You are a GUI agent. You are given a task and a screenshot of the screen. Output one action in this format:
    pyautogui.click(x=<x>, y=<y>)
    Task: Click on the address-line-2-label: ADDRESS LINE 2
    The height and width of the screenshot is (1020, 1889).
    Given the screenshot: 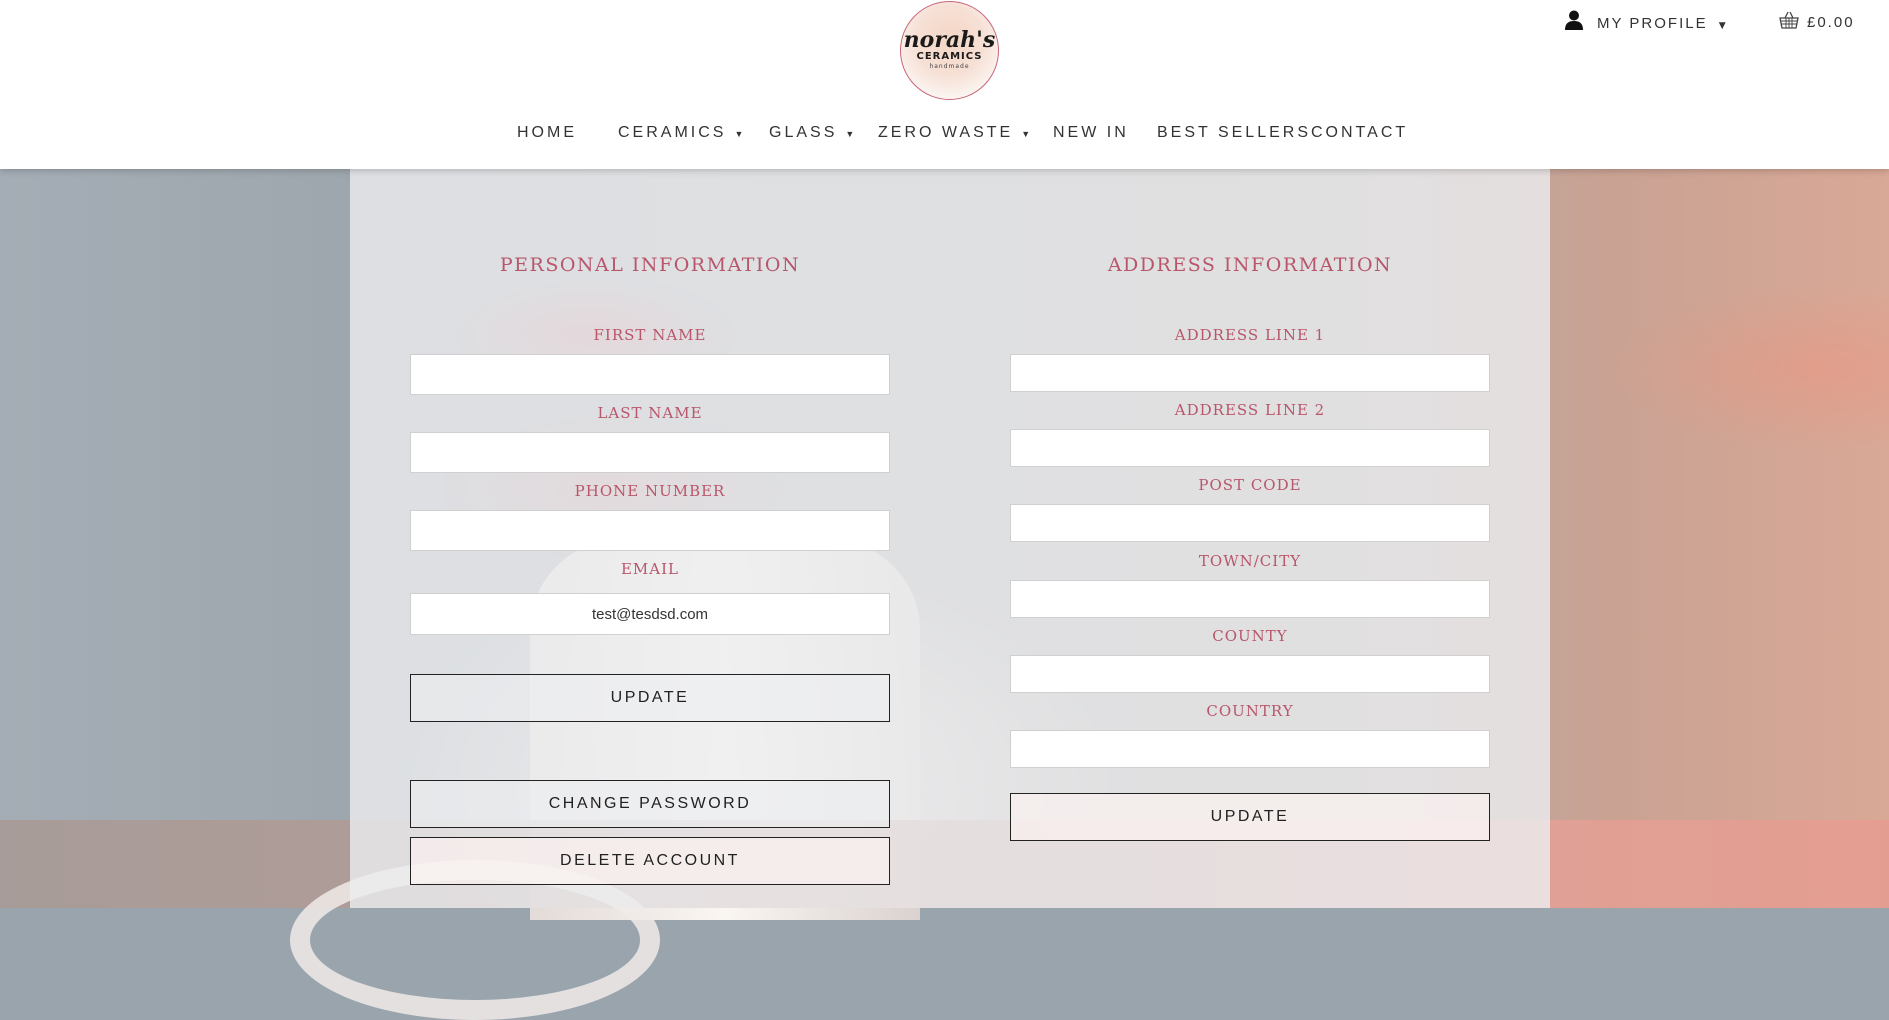 What is the action you would take?
    pyautogui.click(x=1250, y=410)
    